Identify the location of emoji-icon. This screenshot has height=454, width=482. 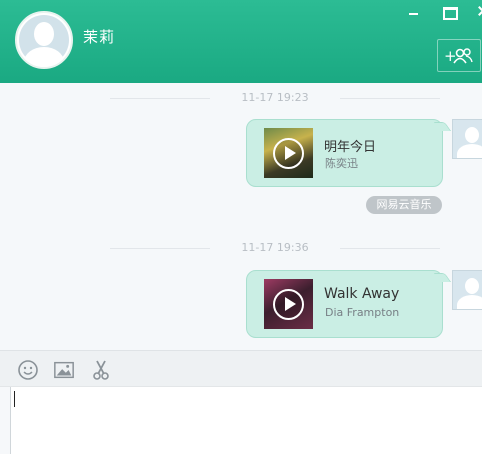
(28, 370).